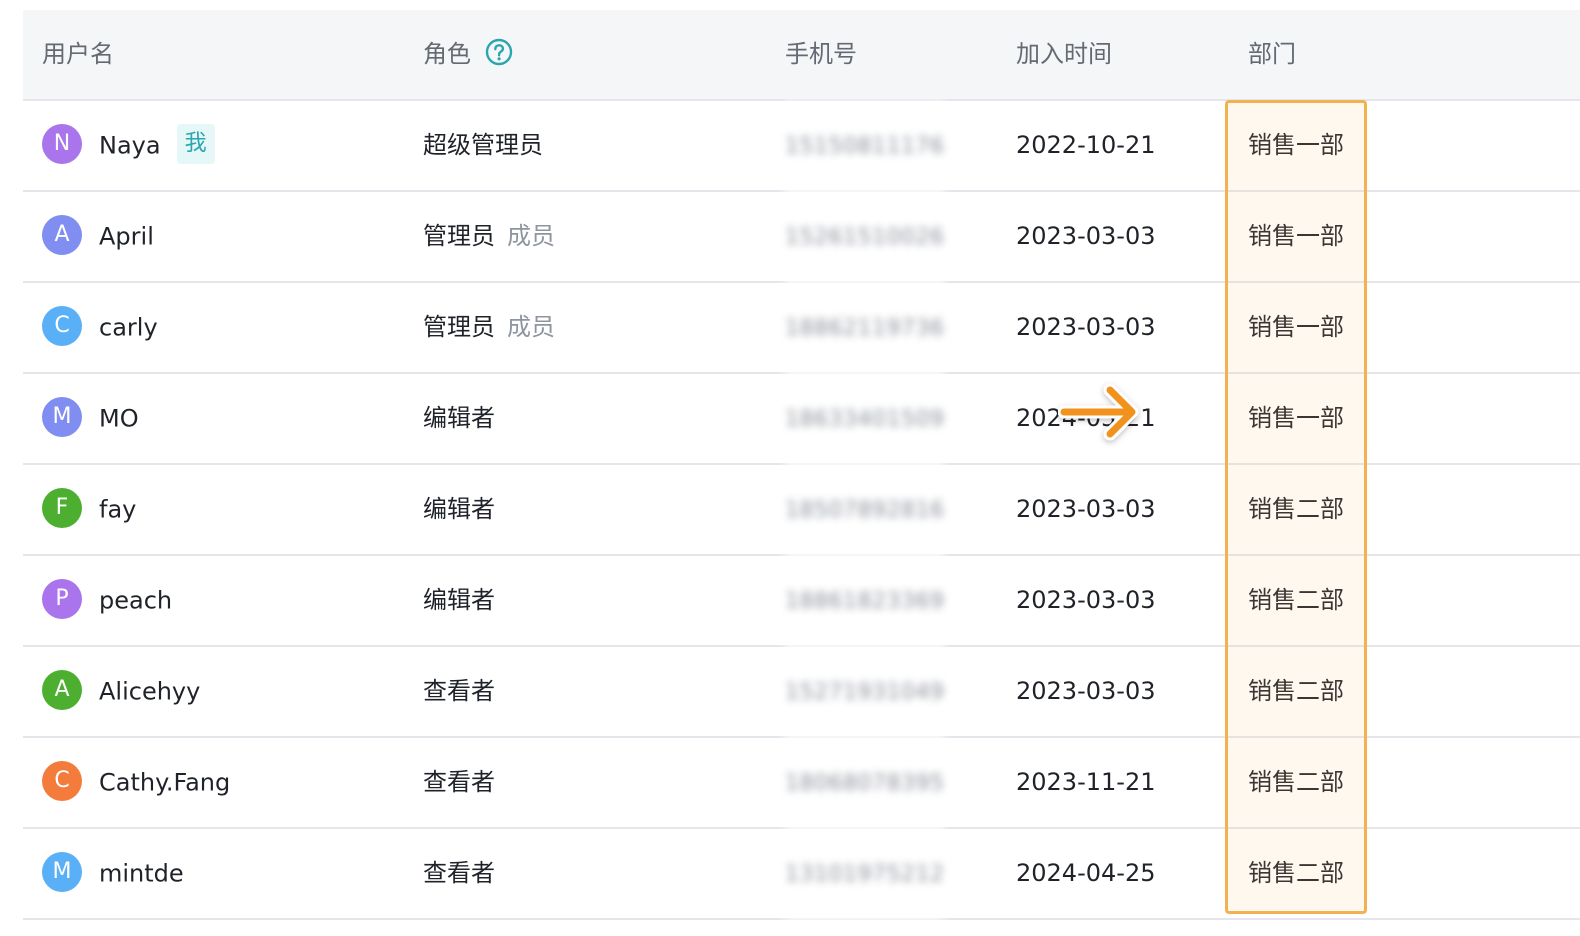 Image resolution: width=1580 pixels, height=936 pixels. I want to click on table-row: A April 管理员 成员 15261510026 2023-03-03 销售一部, so click(801, 237).